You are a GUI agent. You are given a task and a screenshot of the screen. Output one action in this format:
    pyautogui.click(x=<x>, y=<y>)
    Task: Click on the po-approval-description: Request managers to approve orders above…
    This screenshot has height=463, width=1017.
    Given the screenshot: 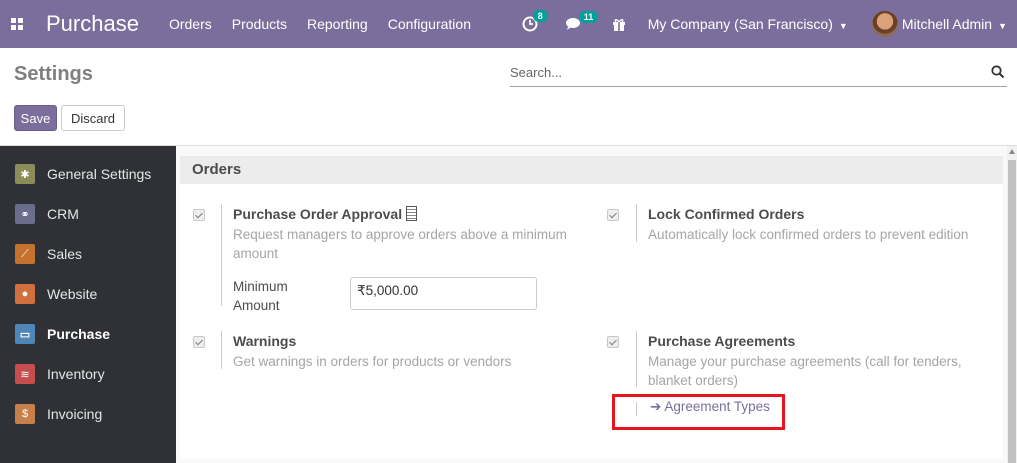 What is the action you would take?
    pyautogui.click(x=400, y=244)
    